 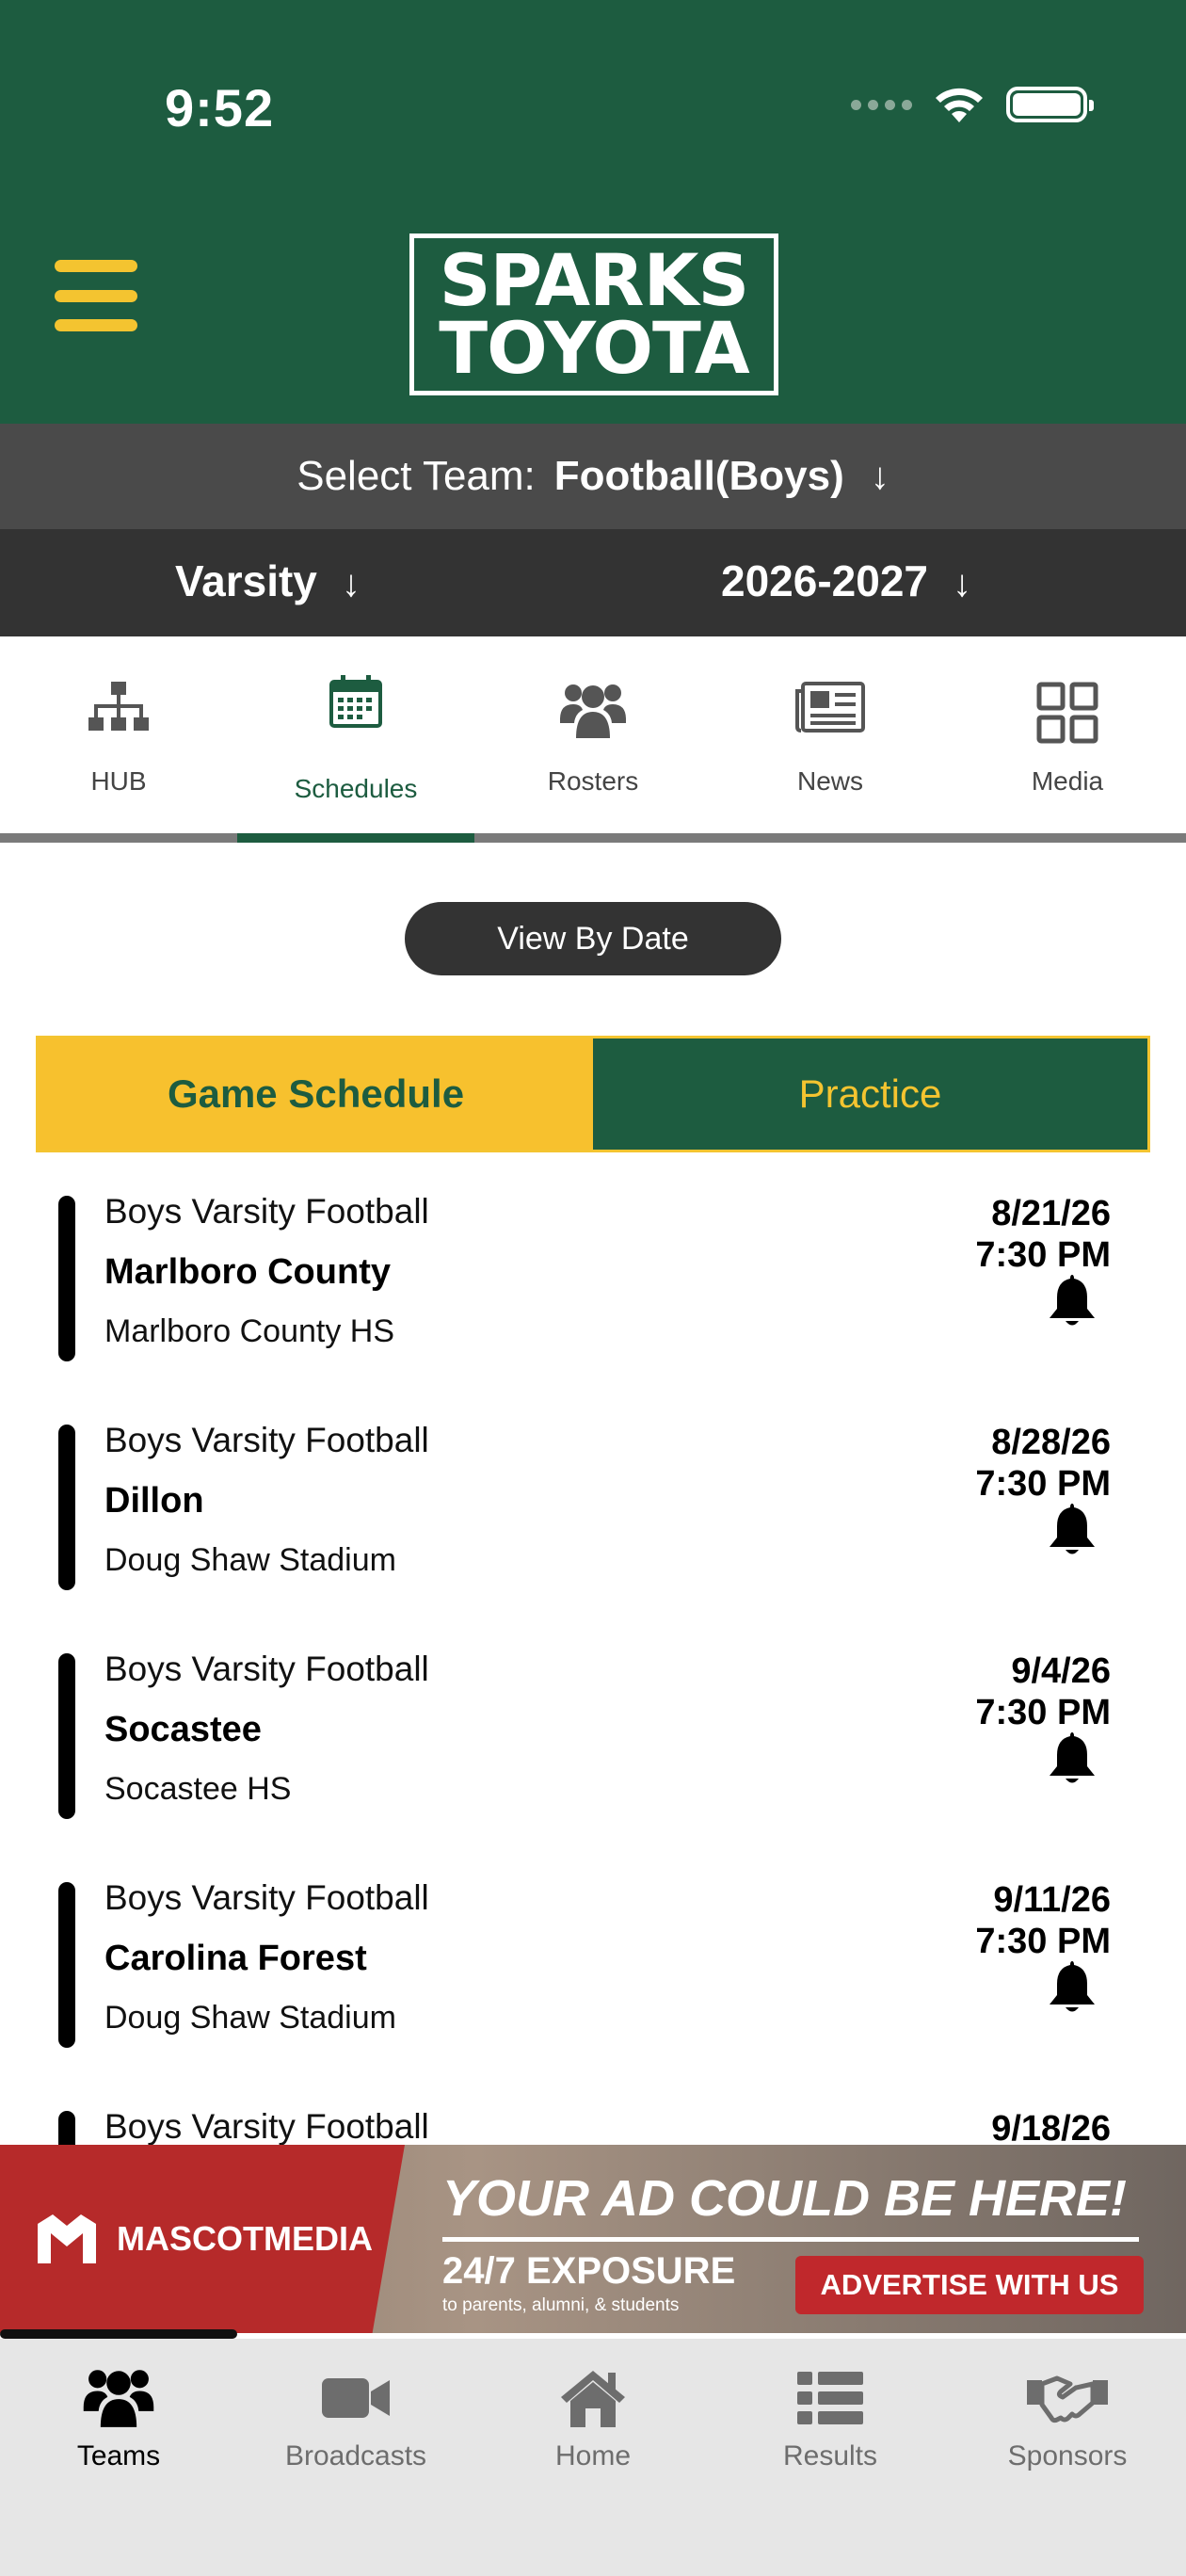 I want to click on tab-news: News, so click(x=830, y=735).